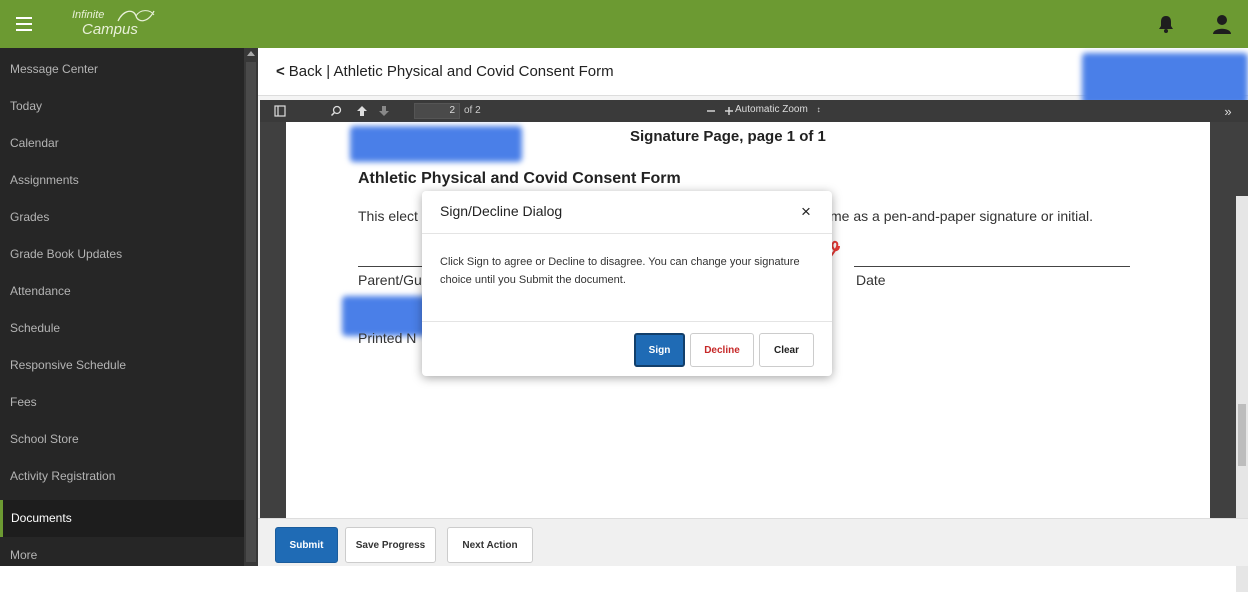  Describe the element at coordinates (136, 16) in the screenshot. I see `logo-swoosh-icon` at that location.